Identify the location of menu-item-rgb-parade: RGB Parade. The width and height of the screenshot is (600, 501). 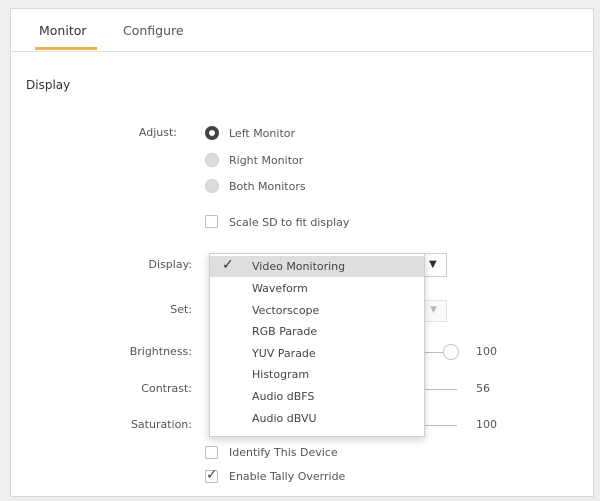
(317, 331).